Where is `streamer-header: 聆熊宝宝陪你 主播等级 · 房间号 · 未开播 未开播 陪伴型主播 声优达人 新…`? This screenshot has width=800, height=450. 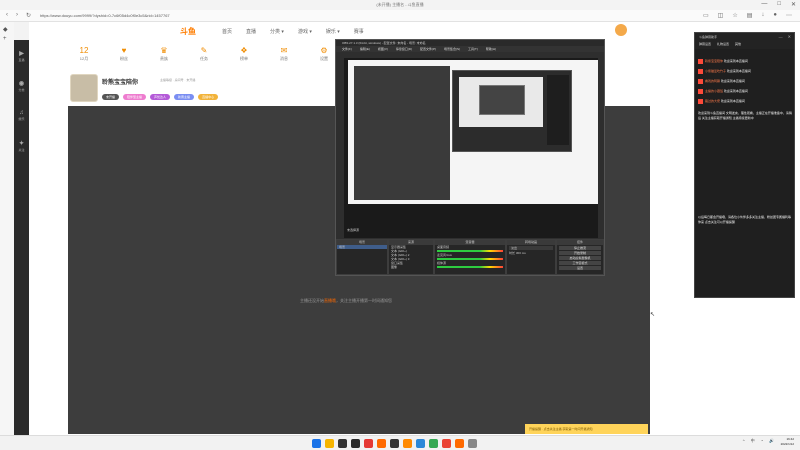
streamer-header: 聆熊宝宝陪你 主播等级 · 房间号 · 未开播 未开播 陪伴型主播 声优达人 新… is located at coordinates (200, 89).